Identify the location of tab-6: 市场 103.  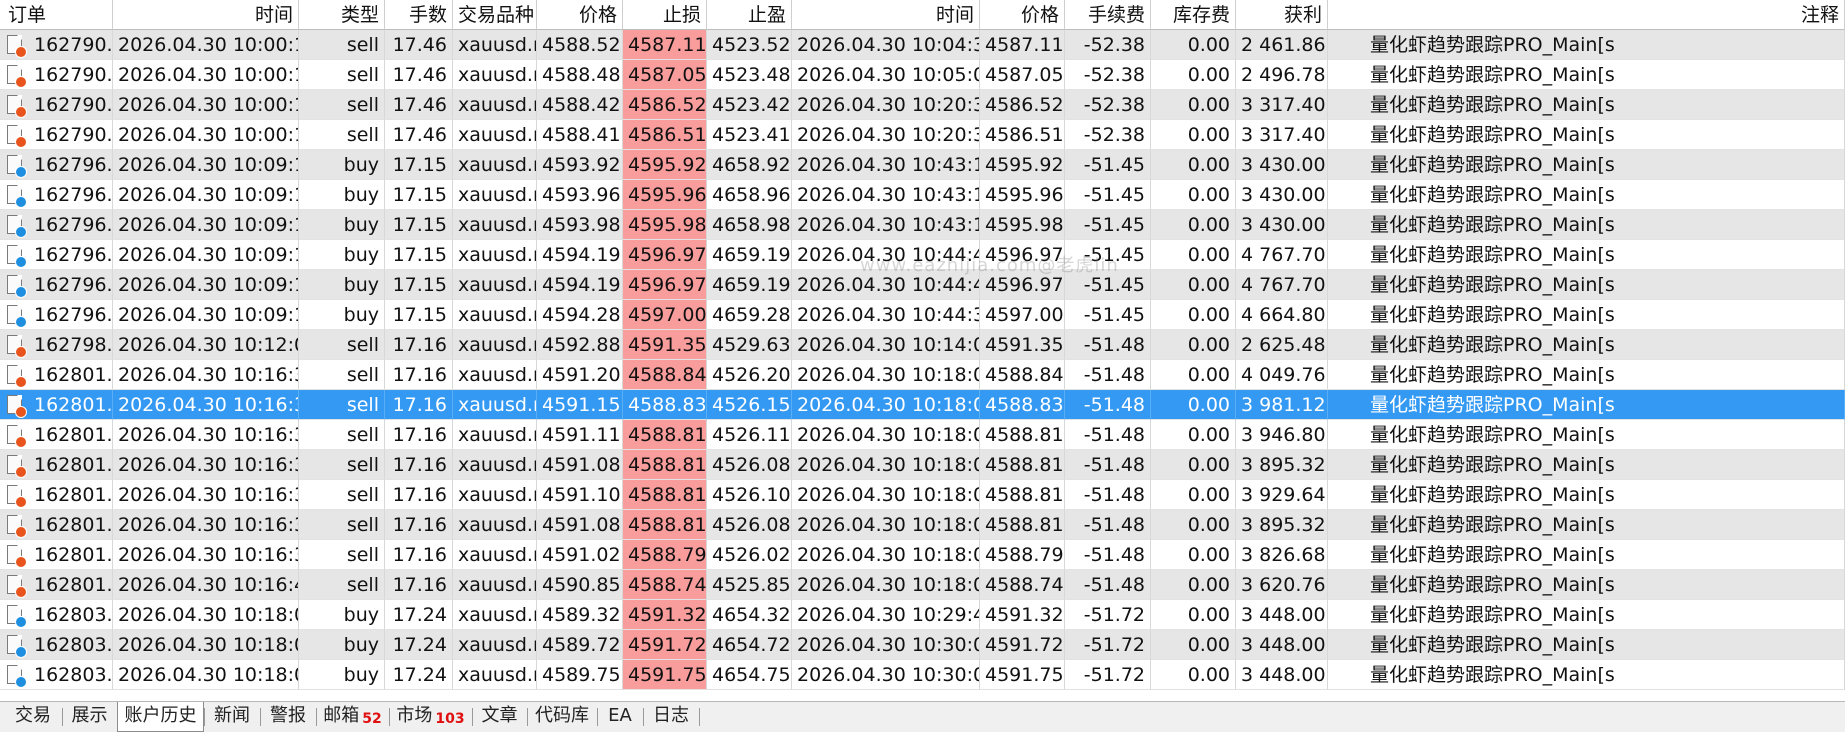
(430, 717).